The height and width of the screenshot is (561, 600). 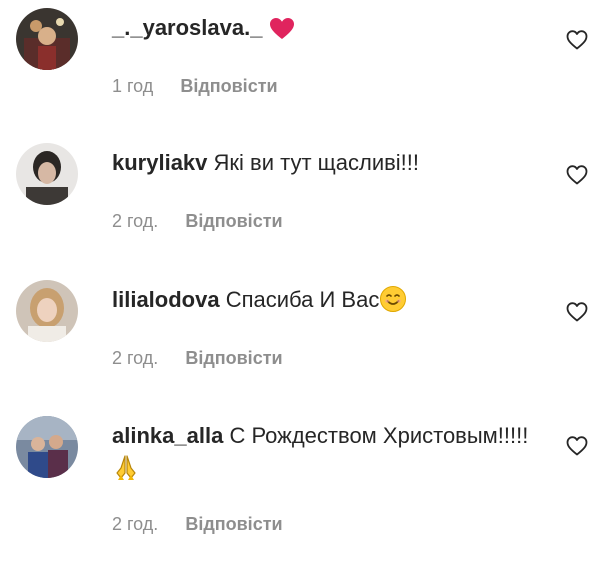 What do you see at coordinates (159, 162) in the screenshot?
I see `comment-username: kuryliakv` at bounding box center [159, 162].